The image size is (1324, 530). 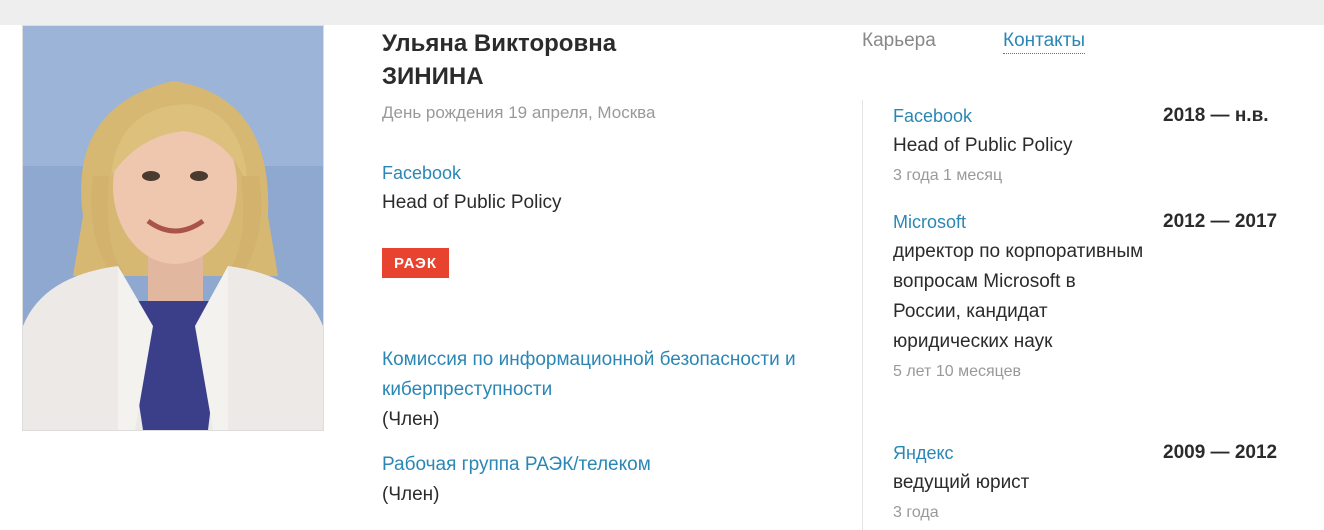 What do you see at coordinates (472, 202) in the screenshot?
I see `current-position: Head of Public Policy` at bounding box center [472, 202].